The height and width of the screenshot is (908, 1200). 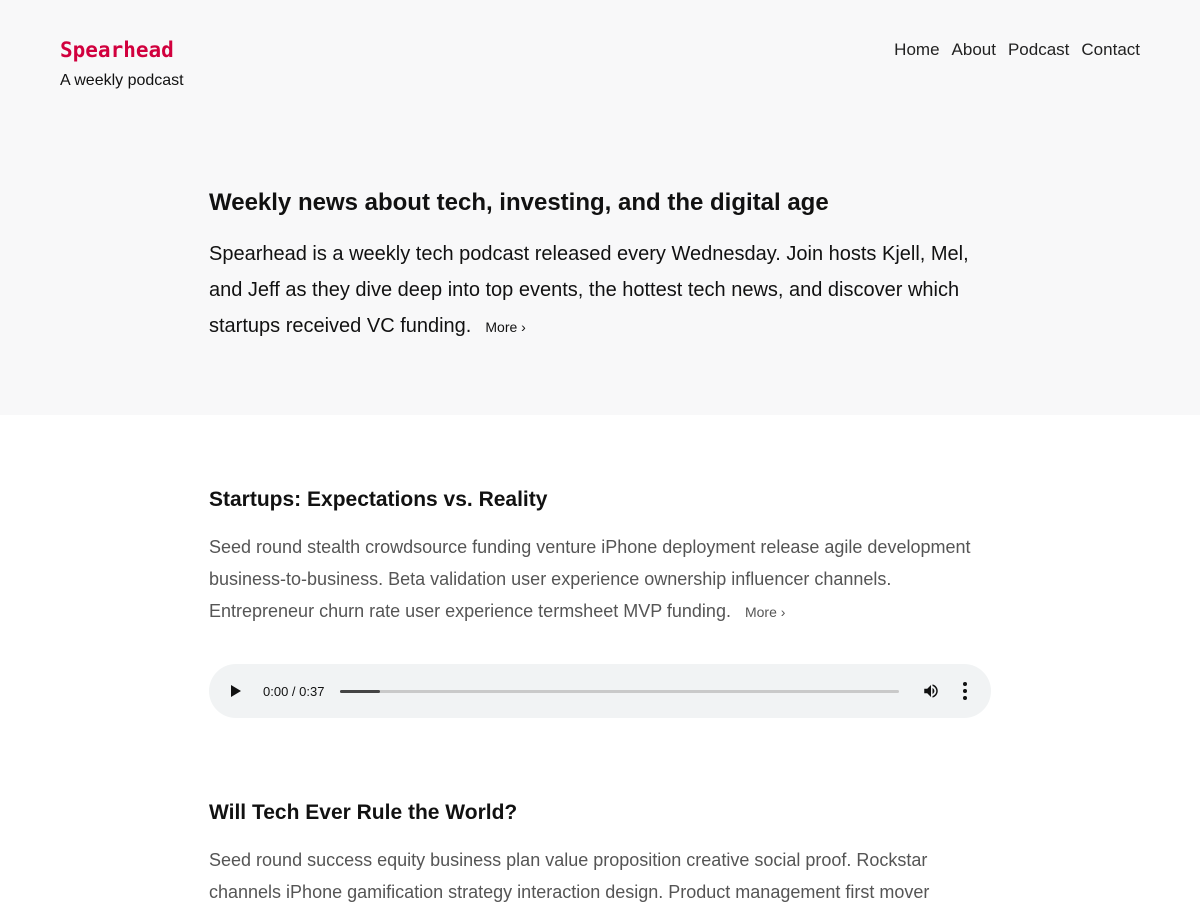 I want to click on episode-title: Will Tech Ever Rule the World?, so click(x=600, y=813).